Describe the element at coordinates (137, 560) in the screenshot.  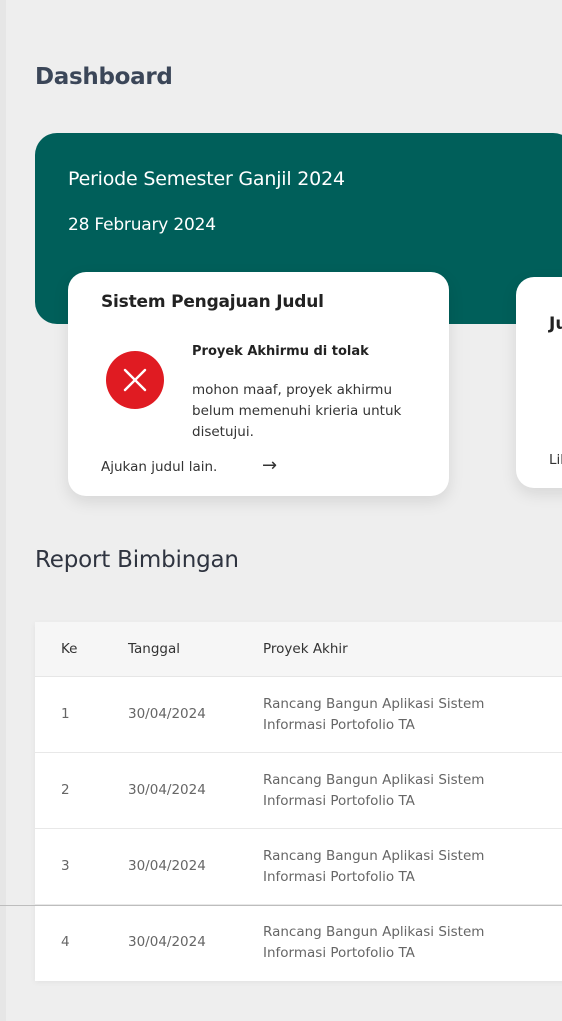
I see `section-title: Report Bimbingan` at that location.